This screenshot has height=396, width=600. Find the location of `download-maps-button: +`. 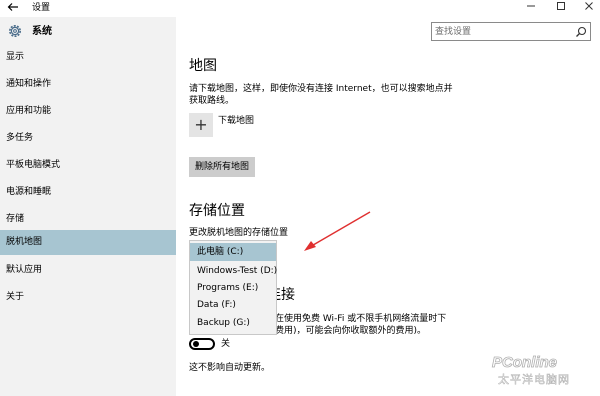

download-maps-button: + is located at coordinates (201, 125).